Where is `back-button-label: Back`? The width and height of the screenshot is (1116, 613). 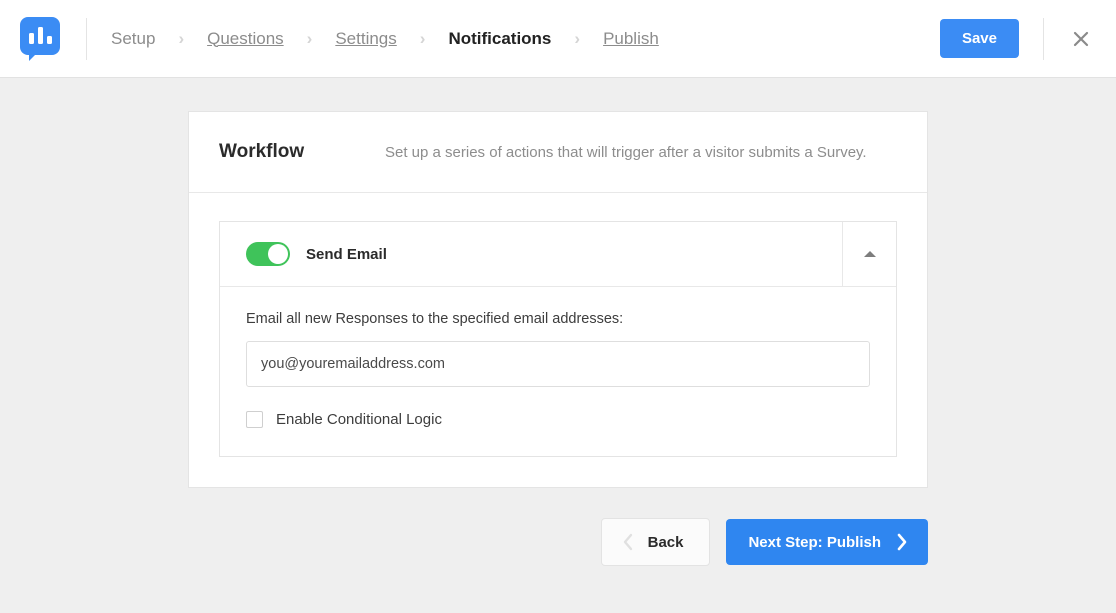 back-button-label: Back is located at coordinates (665, 542).